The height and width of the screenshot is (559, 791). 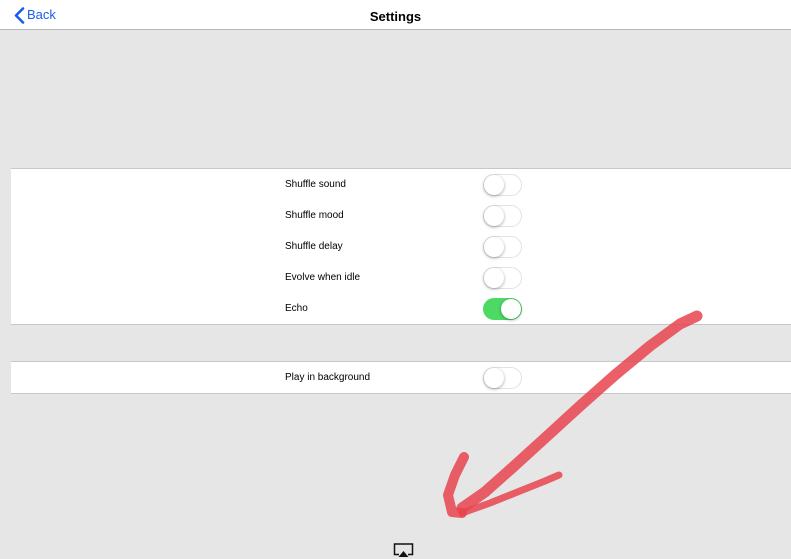 I want to click on setting-label: Shuffle delay, so click(x=314, y=246).